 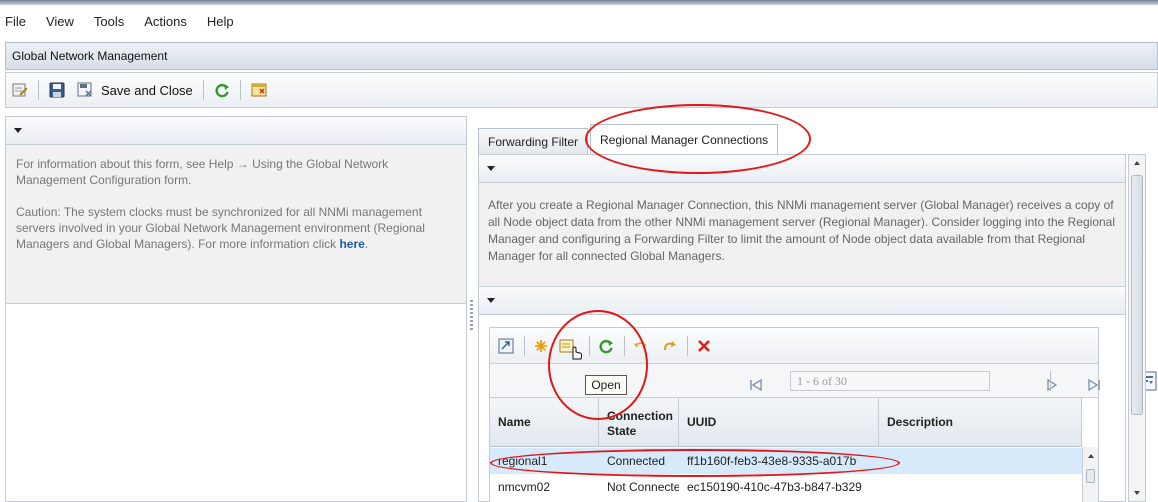 I want to click on edit-form-button, so click(x=20, y=90).